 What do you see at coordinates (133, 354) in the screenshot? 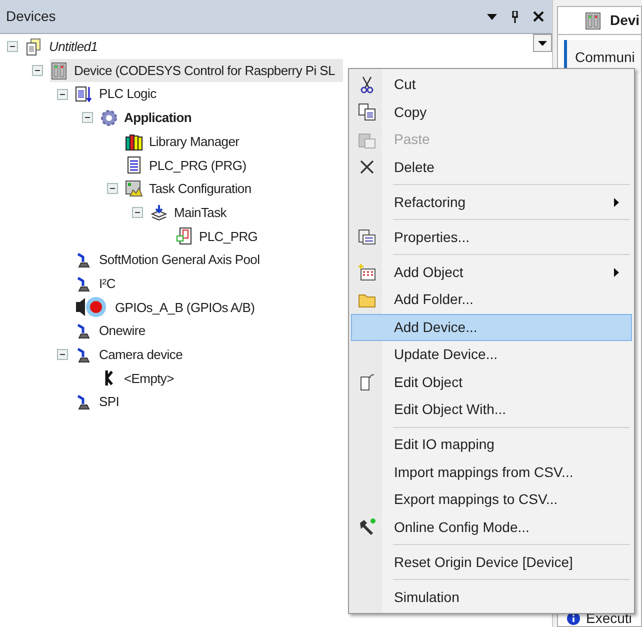
I see `tree-item: Camera device` at bounding box center [133, 354].